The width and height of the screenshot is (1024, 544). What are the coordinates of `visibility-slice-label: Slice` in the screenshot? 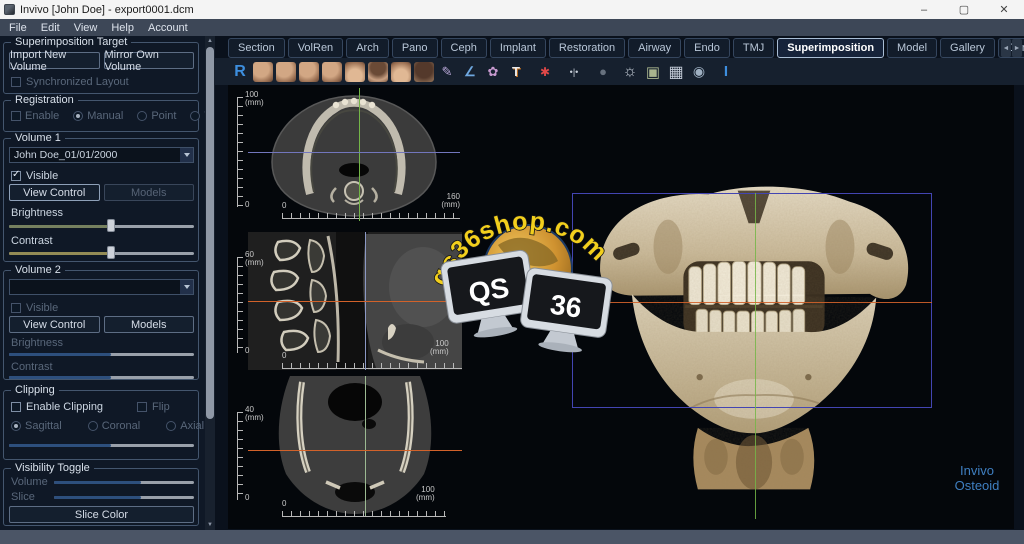 It's located at (23, 497).